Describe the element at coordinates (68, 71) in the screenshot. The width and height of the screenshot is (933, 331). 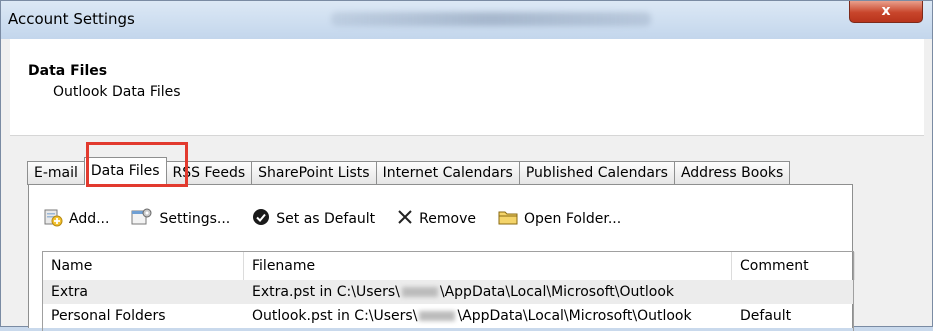
I see `page-title: Data Files` at that location.